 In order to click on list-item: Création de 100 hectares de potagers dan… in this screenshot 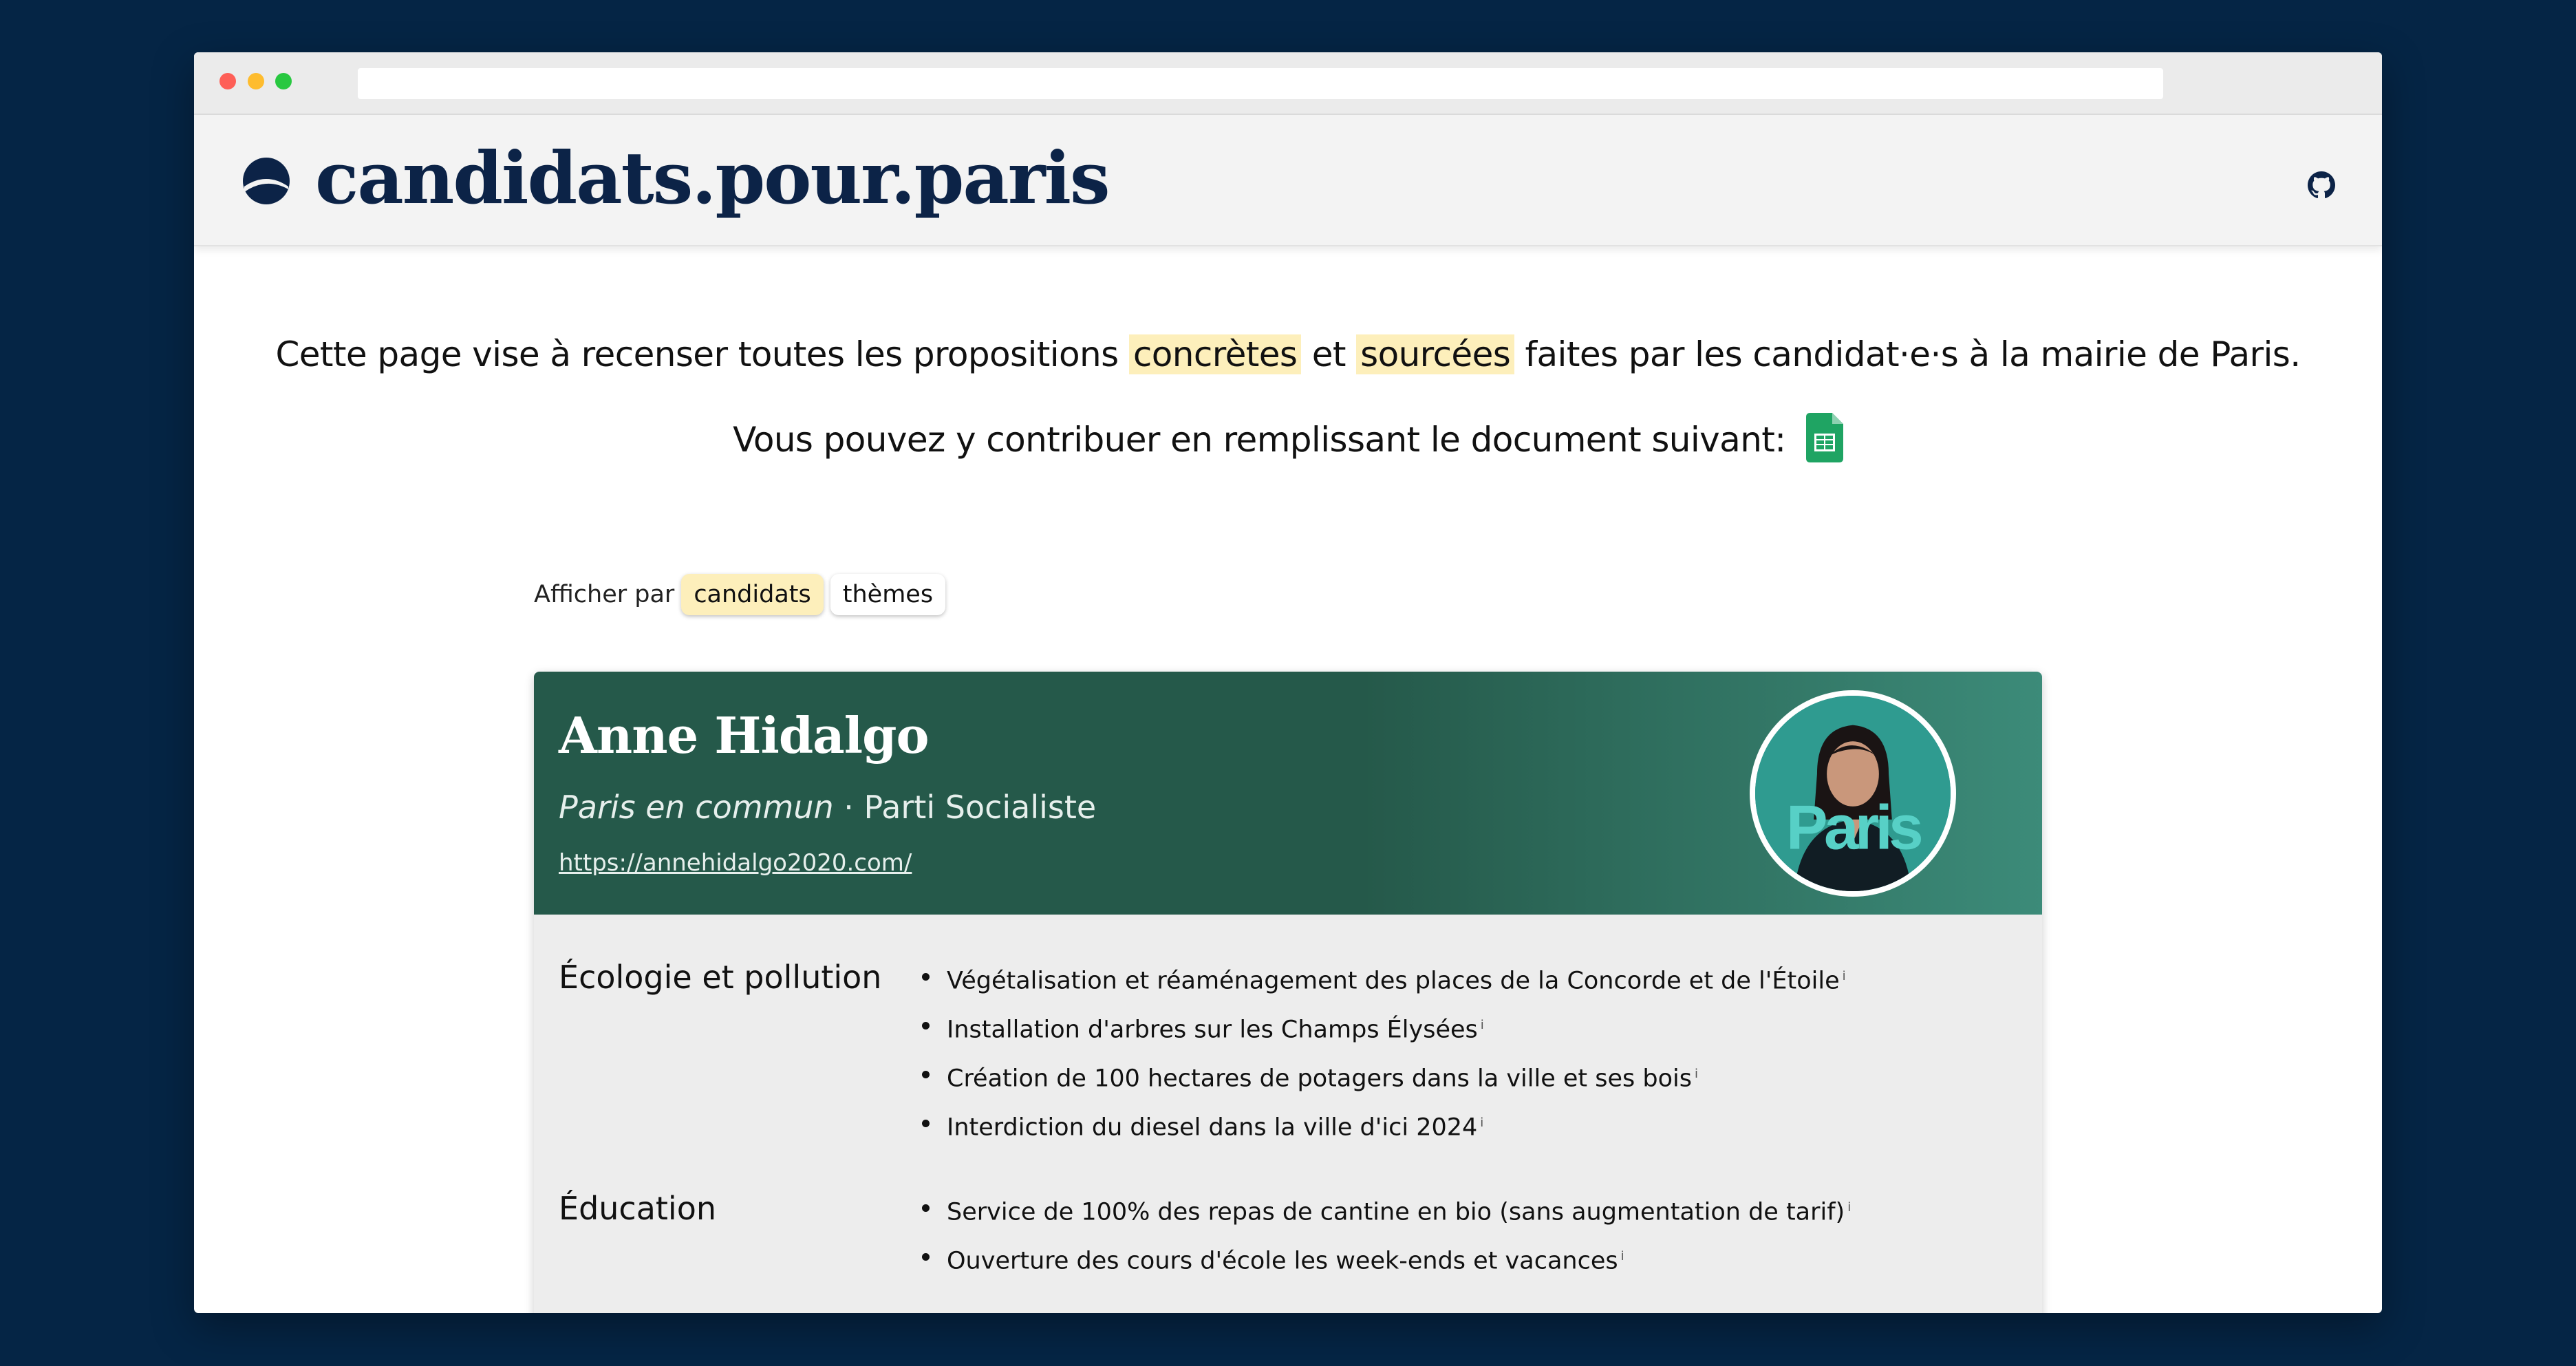, I will do `click(1384, 1073)`.